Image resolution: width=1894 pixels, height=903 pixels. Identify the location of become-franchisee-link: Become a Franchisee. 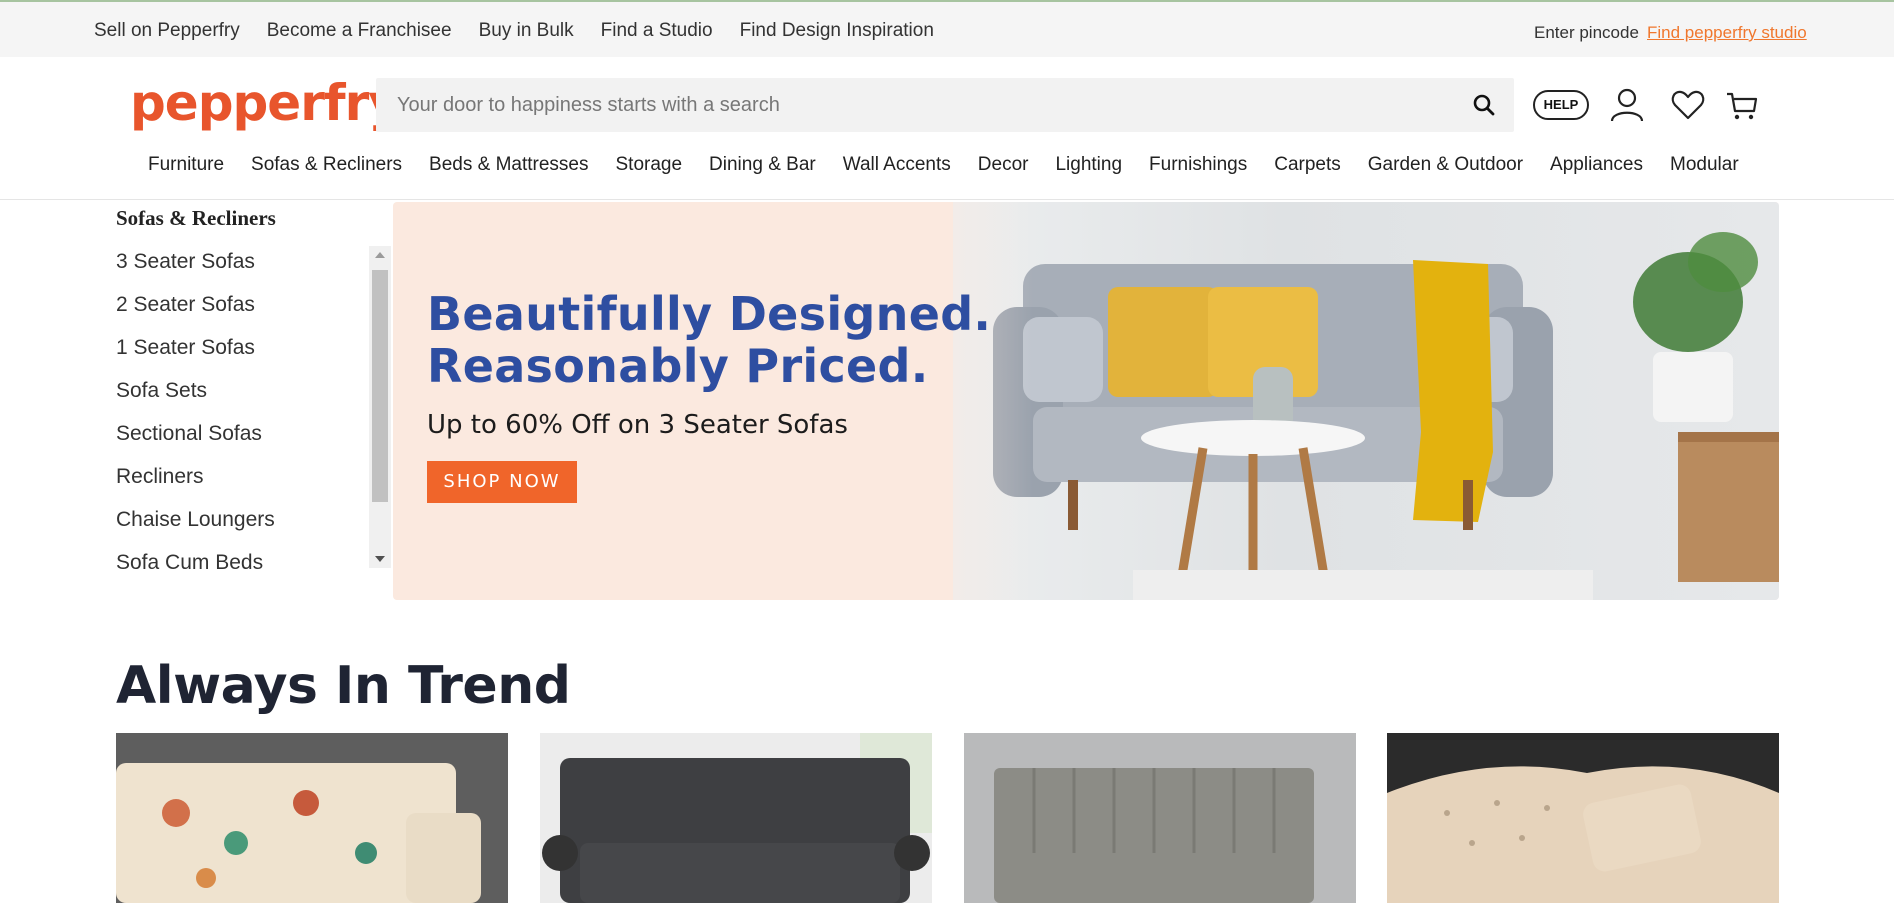
(359, 31).